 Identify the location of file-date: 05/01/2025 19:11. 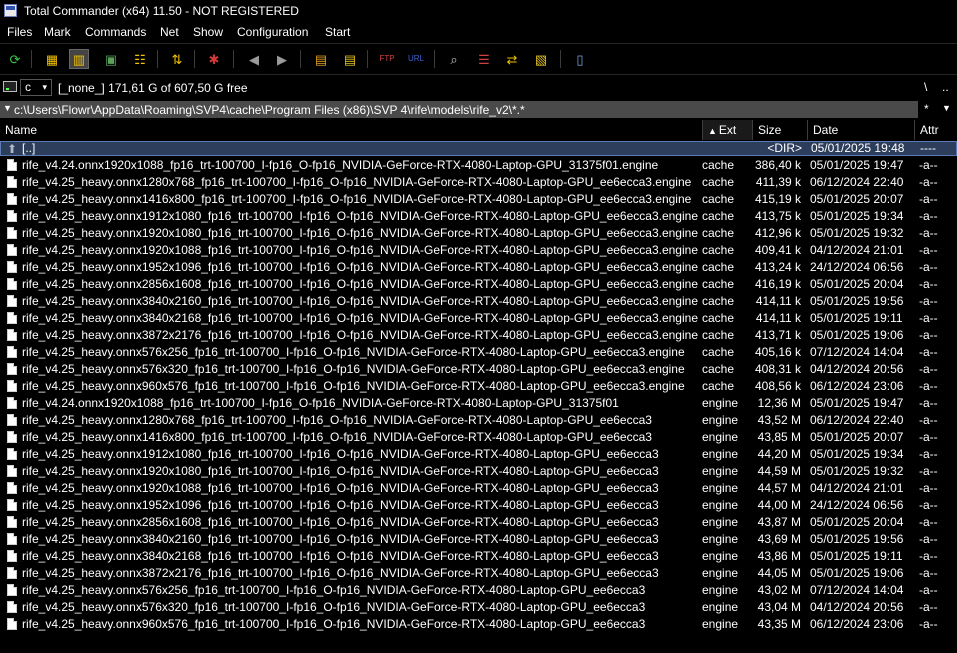
(856, 556).